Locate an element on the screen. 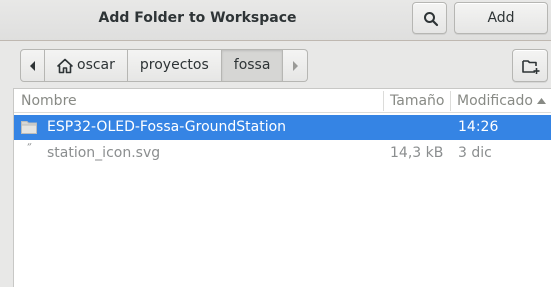 This screenshot has width=551, height=287. file-modified: 3 dic is located at coordinates (475, 153).